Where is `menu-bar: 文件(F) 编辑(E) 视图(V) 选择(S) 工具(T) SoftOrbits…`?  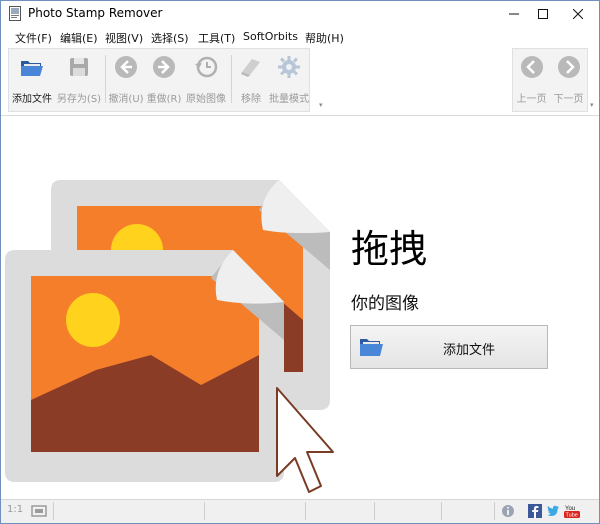 menu-bar: 文件(F) 编辑(E) 视图(V) 选择(S) 工具(T) SoftOrbits… is located at coordinates (300, 37).